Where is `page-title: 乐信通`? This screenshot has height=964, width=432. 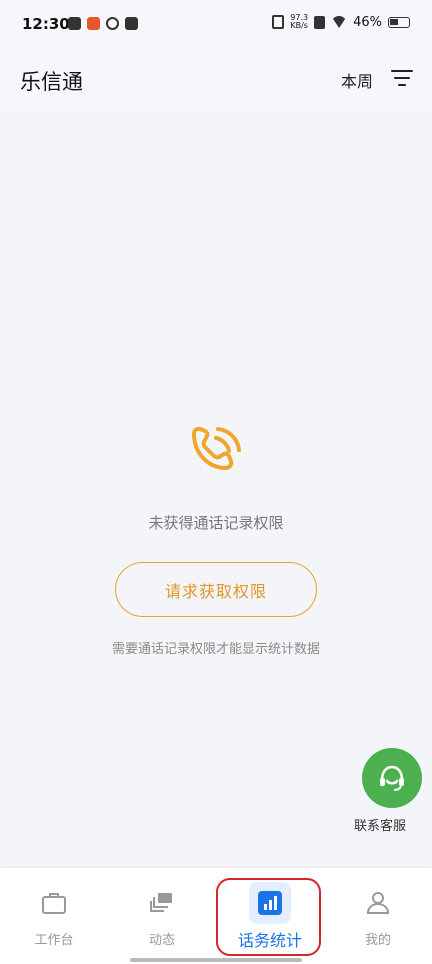
page-title: 乐信通 is located at coordinates (51, 82).